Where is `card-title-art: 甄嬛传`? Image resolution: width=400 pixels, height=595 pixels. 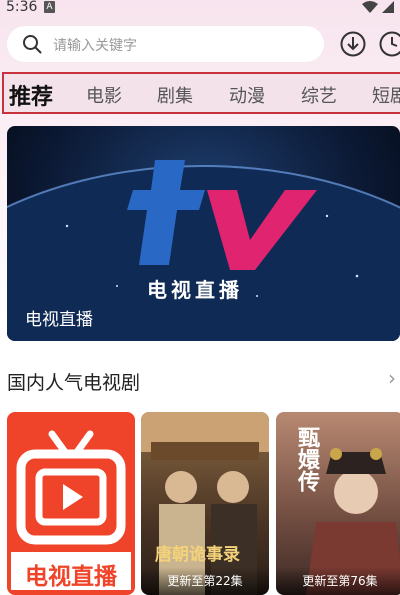
card-title-art: 甄嬛传 is located at coordinates (306, 459).